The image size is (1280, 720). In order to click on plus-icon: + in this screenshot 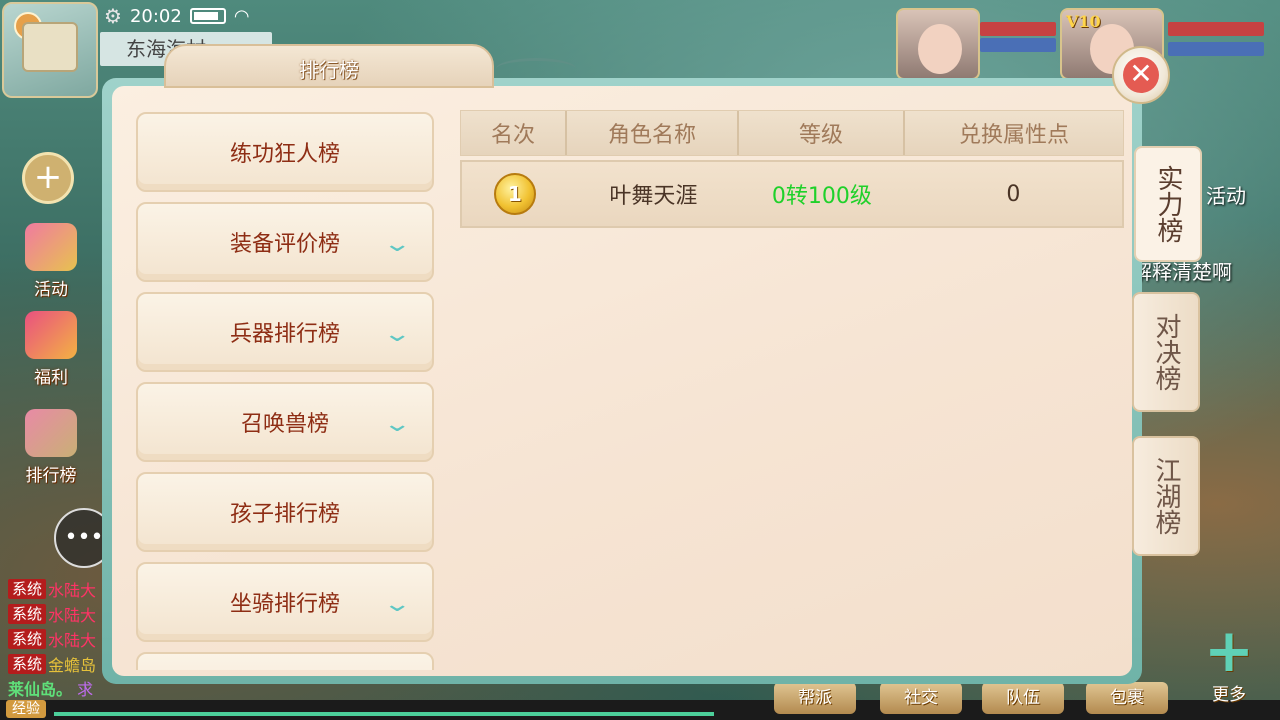, I will do `click(1229, 651)`.